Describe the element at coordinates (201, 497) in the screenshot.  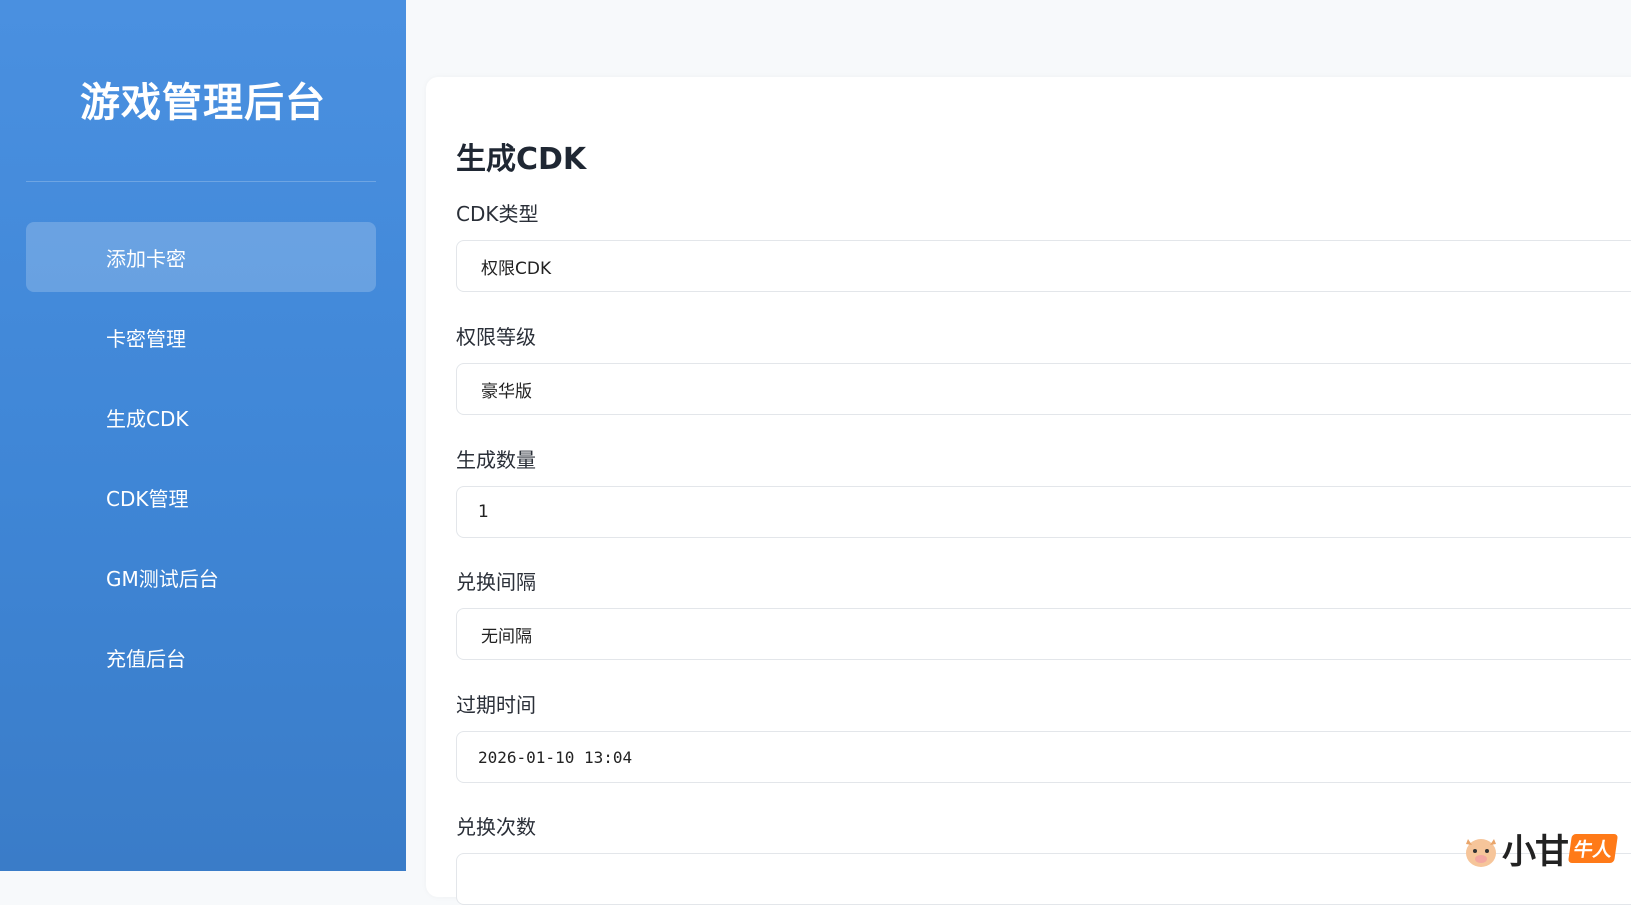
I see `sidebar-item-cdk-management: CDK管理` at that location.